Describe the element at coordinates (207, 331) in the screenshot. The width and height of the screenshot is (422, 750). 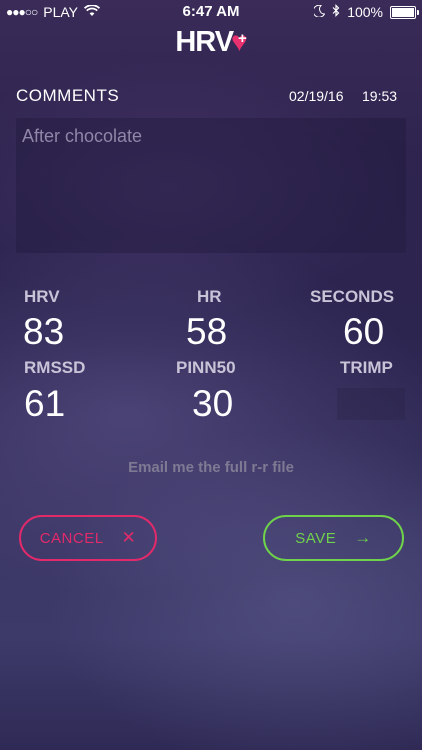
I see `hr-value: 58` at that location.